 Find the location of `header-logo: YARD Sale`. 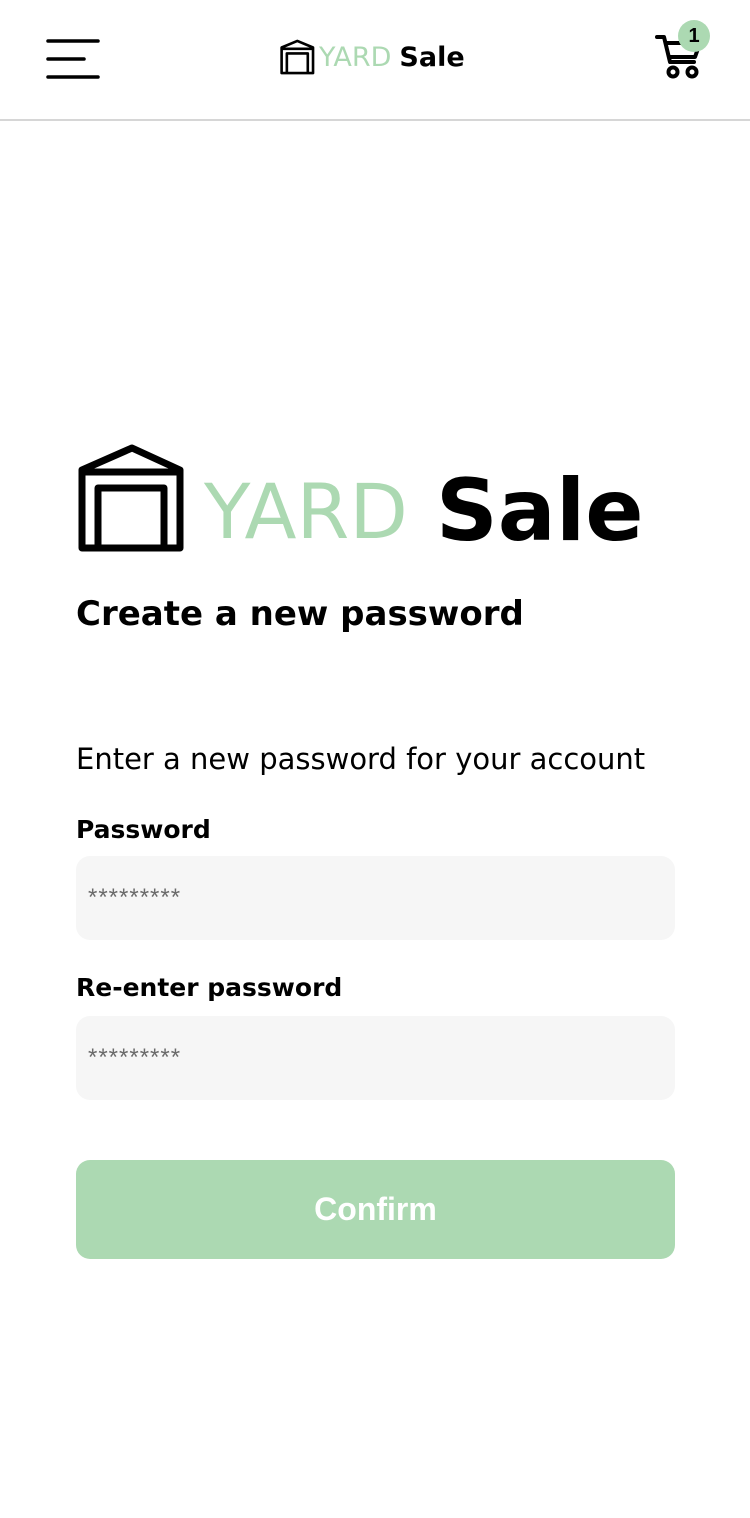

header-logo: YARD Sale is located at coordinates (372, 57).